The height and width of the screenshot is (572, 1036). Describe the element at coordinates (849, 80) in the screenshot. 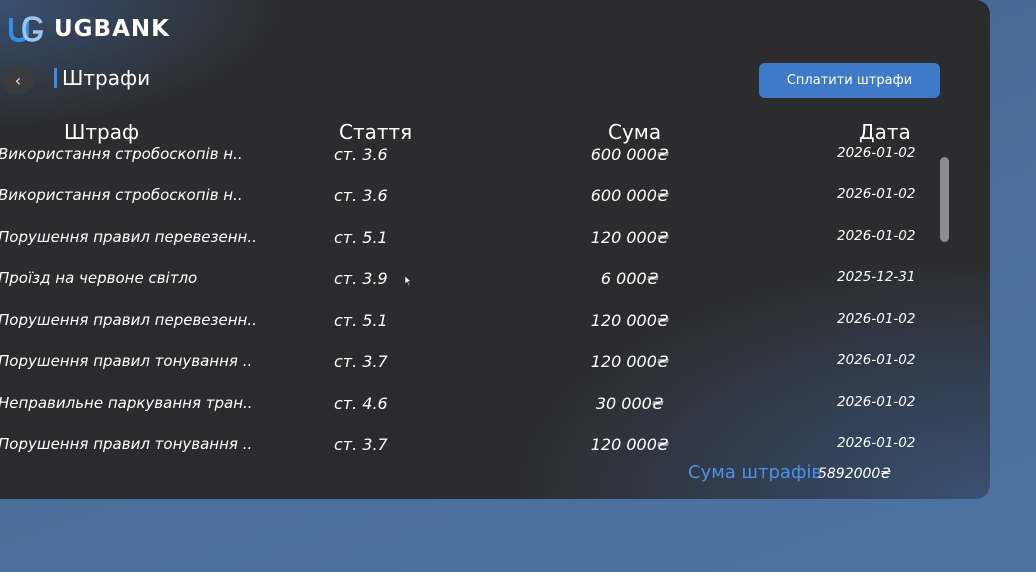

I see `pay-fines-button: Сплатити штрафи` at that location.